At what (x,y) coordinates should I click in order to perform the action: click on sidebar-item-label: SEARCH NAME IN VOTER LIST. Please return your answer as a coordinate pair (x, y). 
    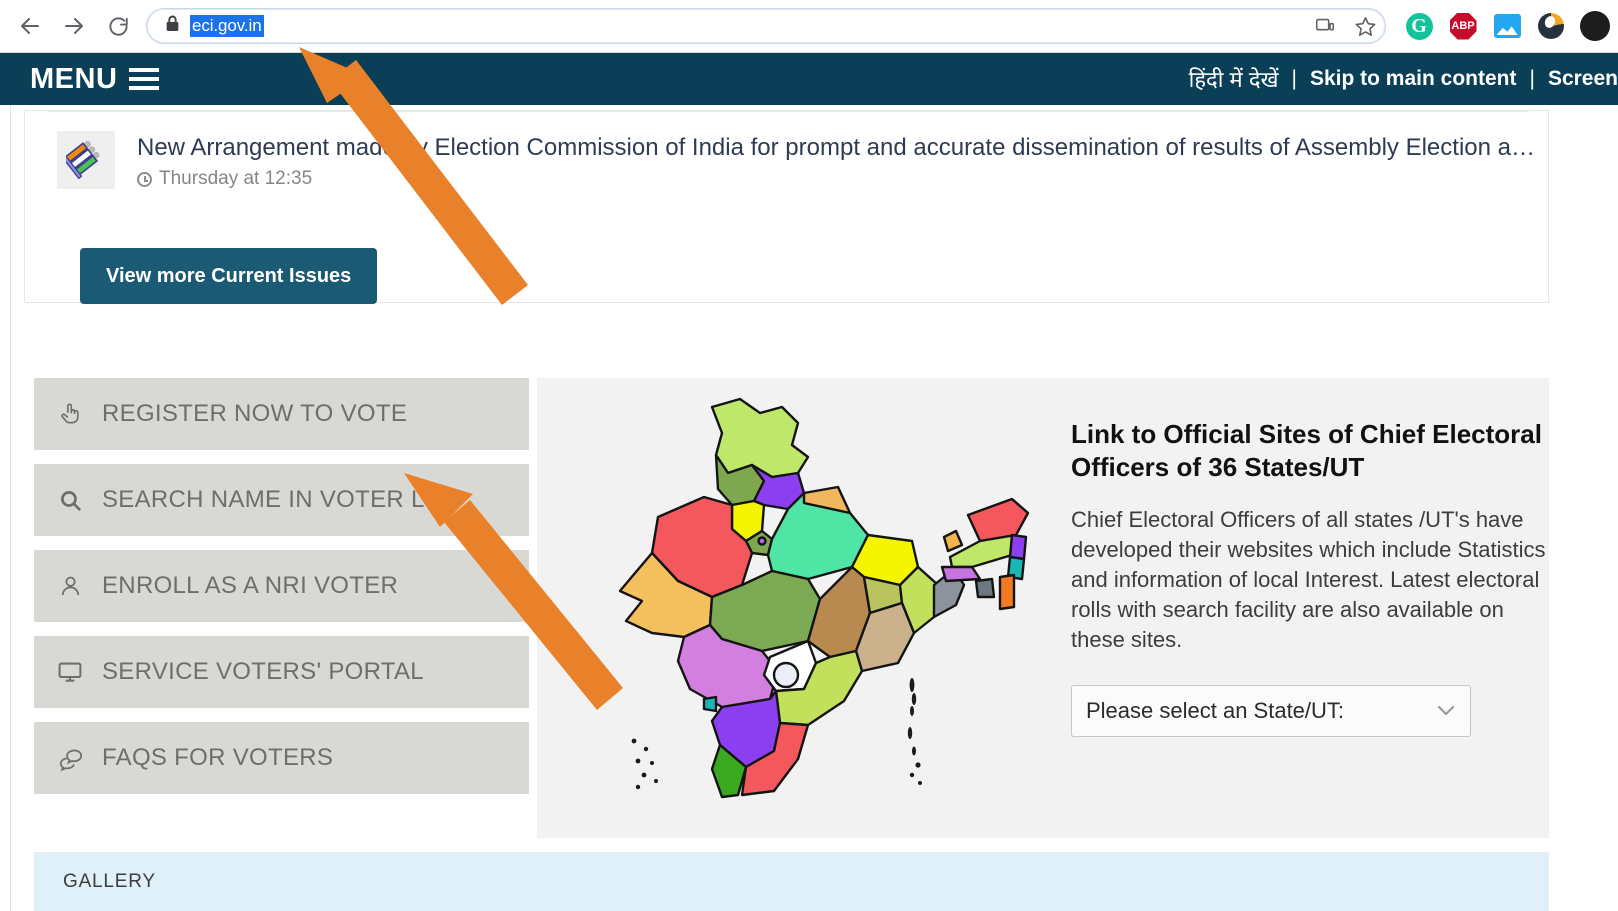
    Looking at the image, I should click on (282, 499).